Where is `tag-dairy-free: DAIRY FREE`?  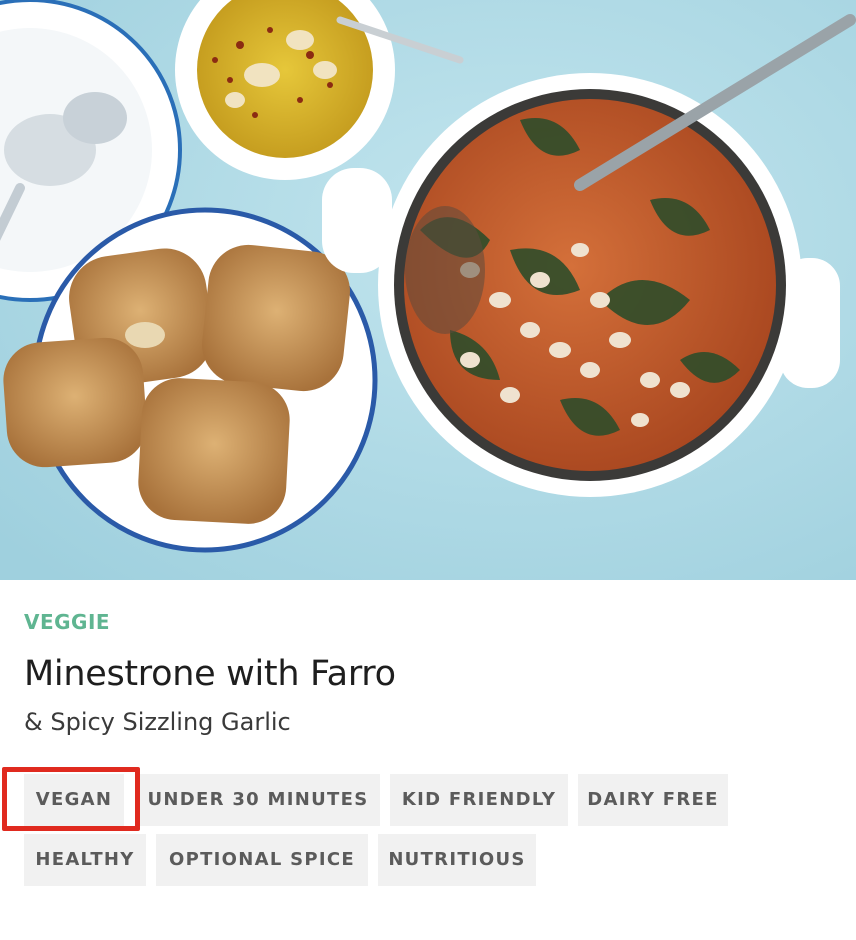
tag-dairy-free: DAIRY FREE is located at coordinates (653, 800).